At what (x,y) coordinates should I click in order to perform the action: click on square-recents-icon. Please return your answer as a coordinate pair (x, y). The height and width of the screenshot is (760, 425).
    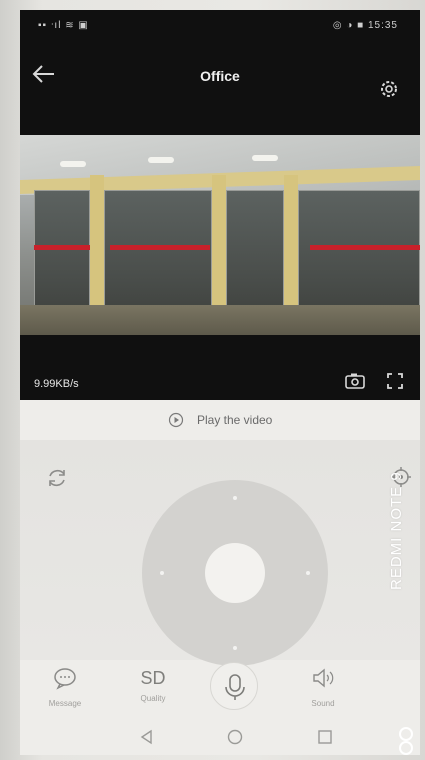
    Looking at the image, I should click on (325, 737).